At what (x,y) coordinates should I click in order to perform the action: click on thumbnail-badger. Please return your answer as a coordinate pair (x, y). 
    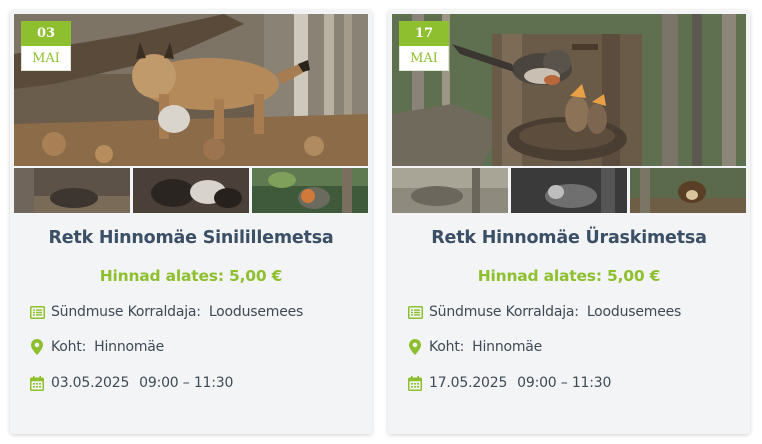
    Looking at the image, I should click on (72, 190).